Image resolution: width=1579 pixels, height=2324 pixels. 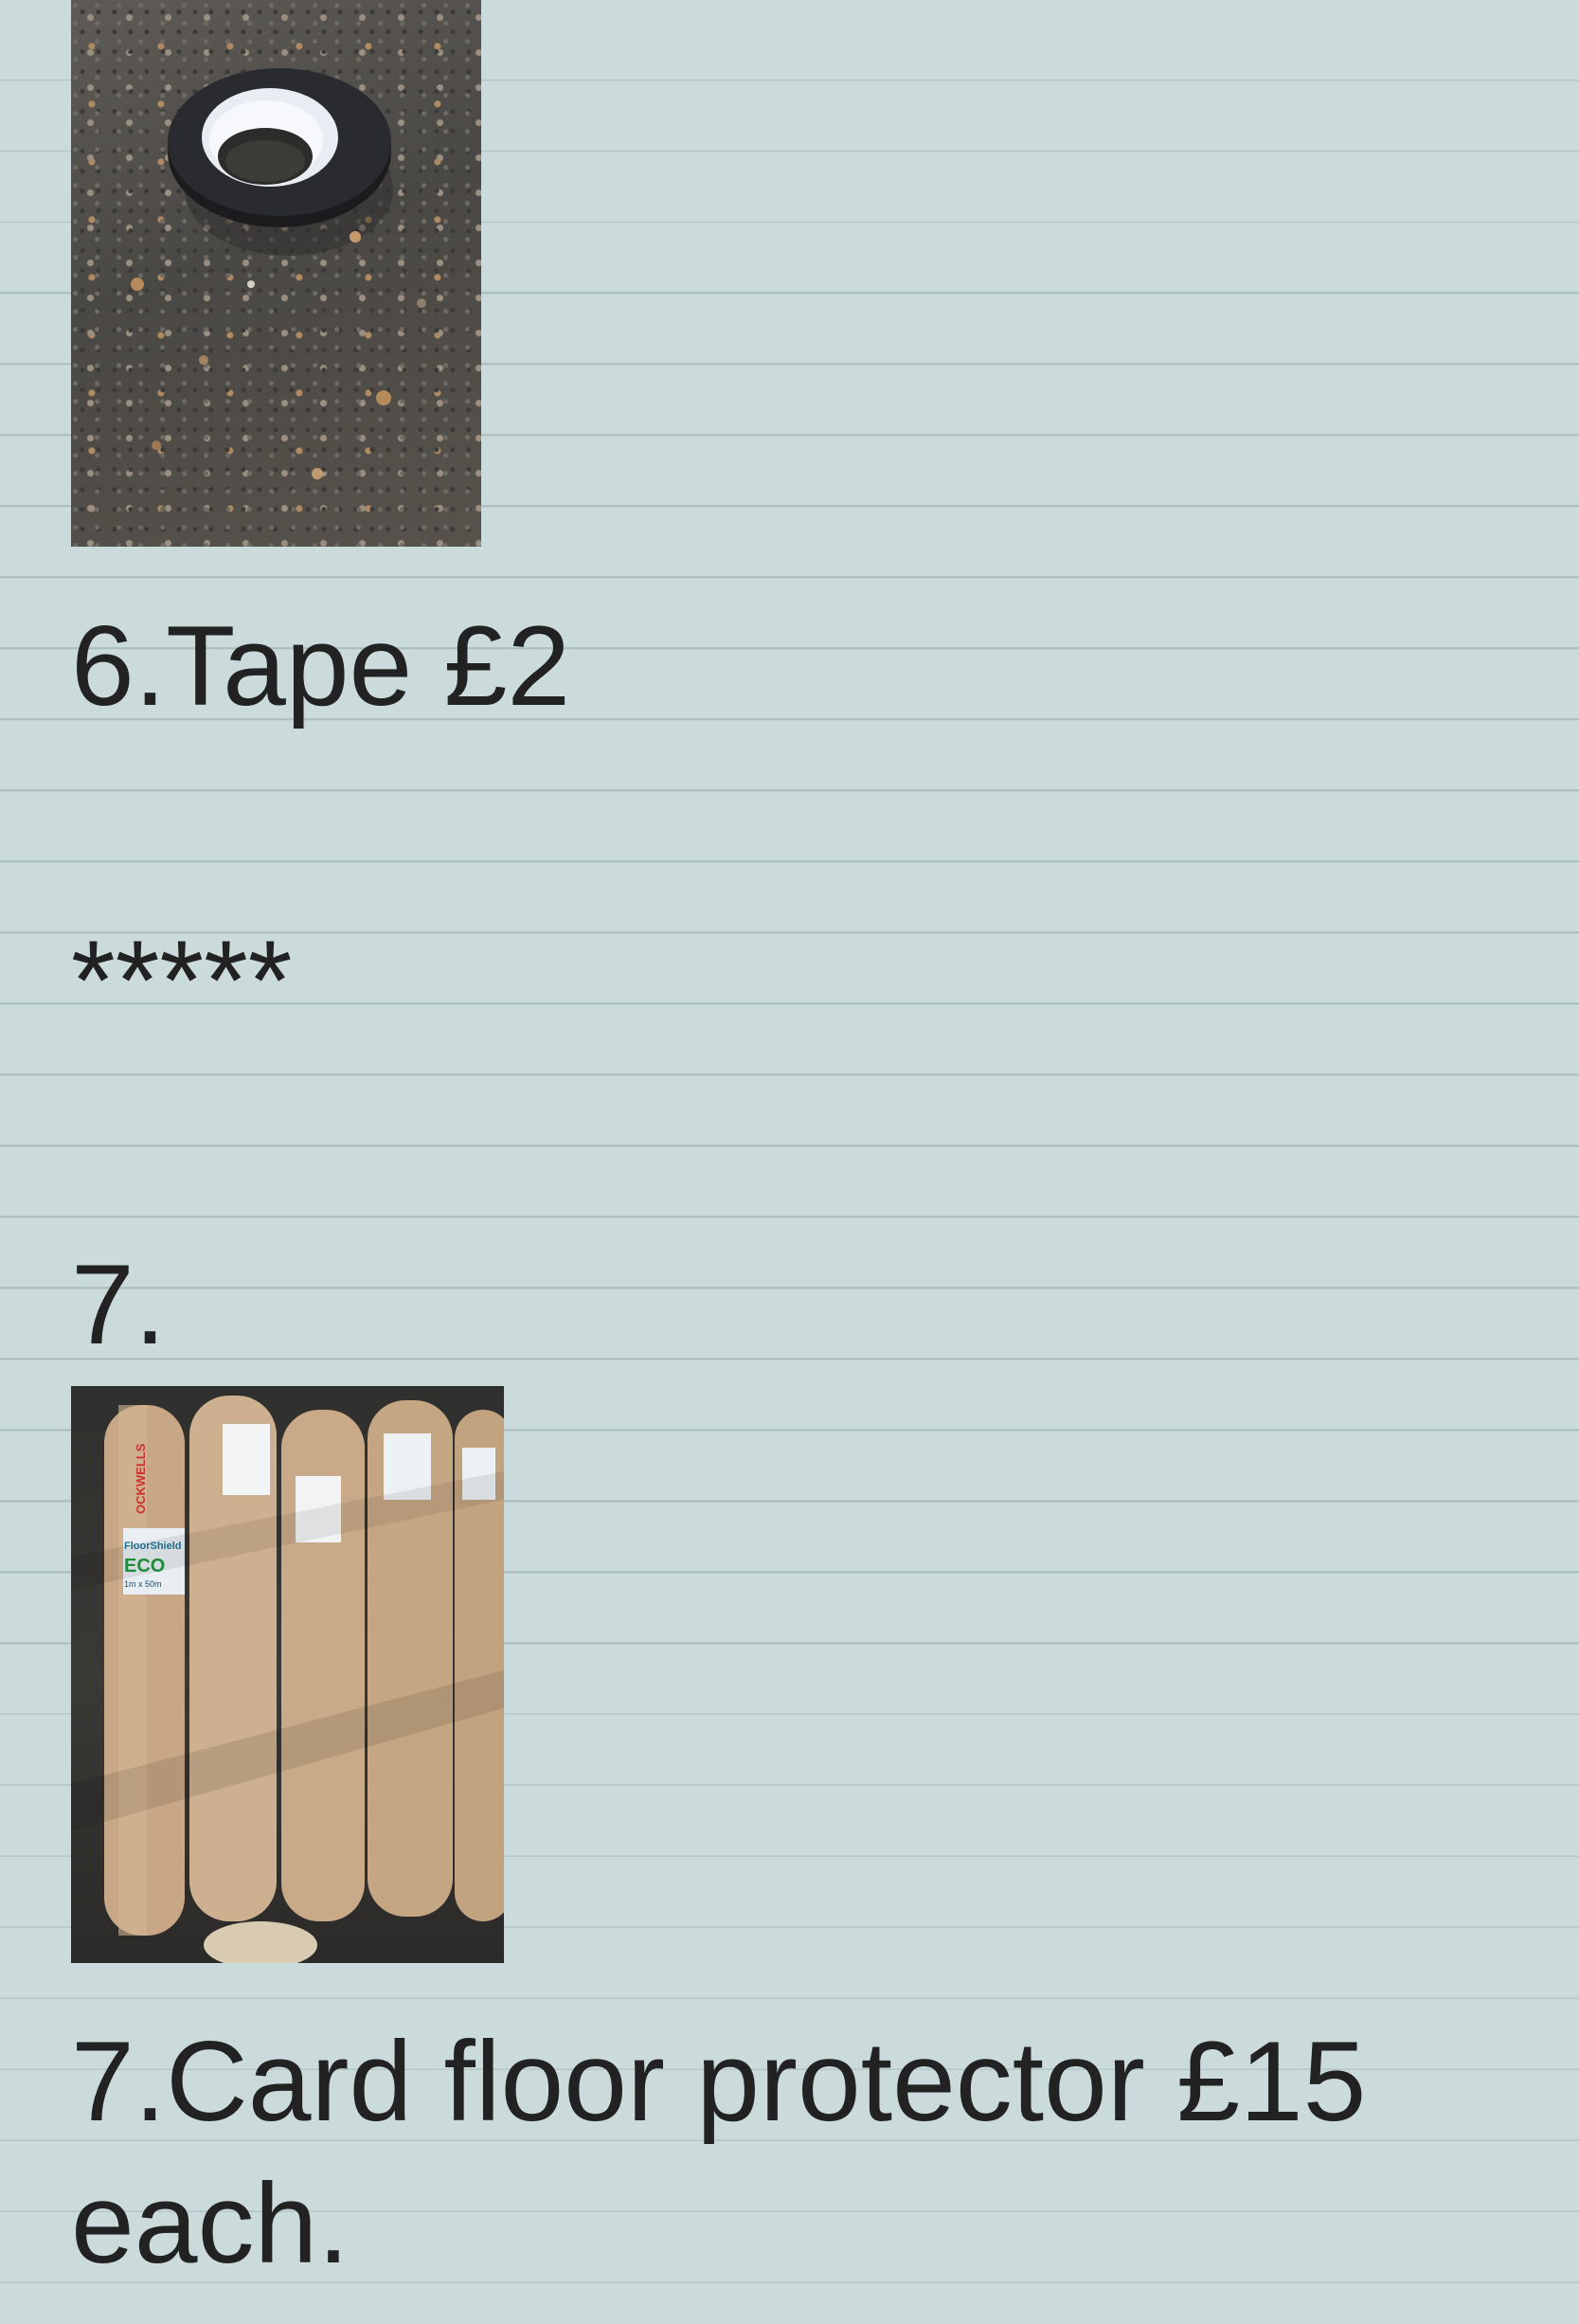 I want to click on rolls-illustration: OCKWELLS FloorShield ECO 1m x 50m, so click(x=287, y=1679).